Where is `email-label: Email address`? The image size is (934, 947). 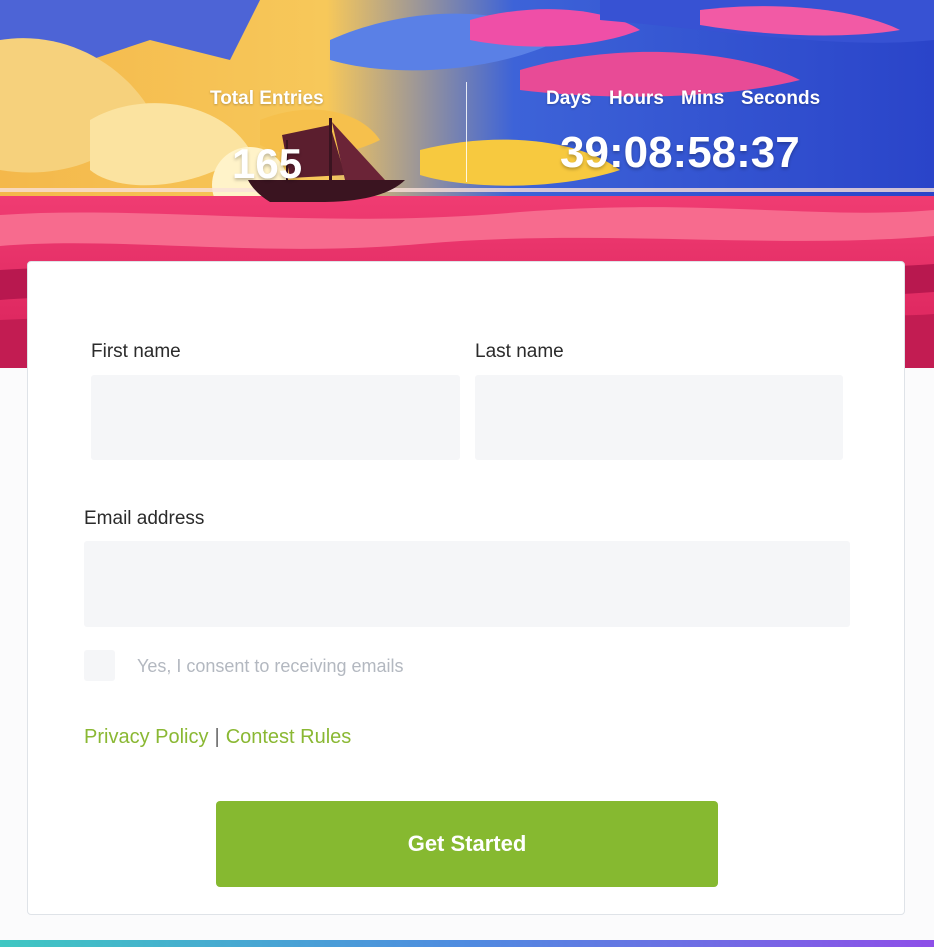 email-label: Email address is located at coordinates (144, 518).